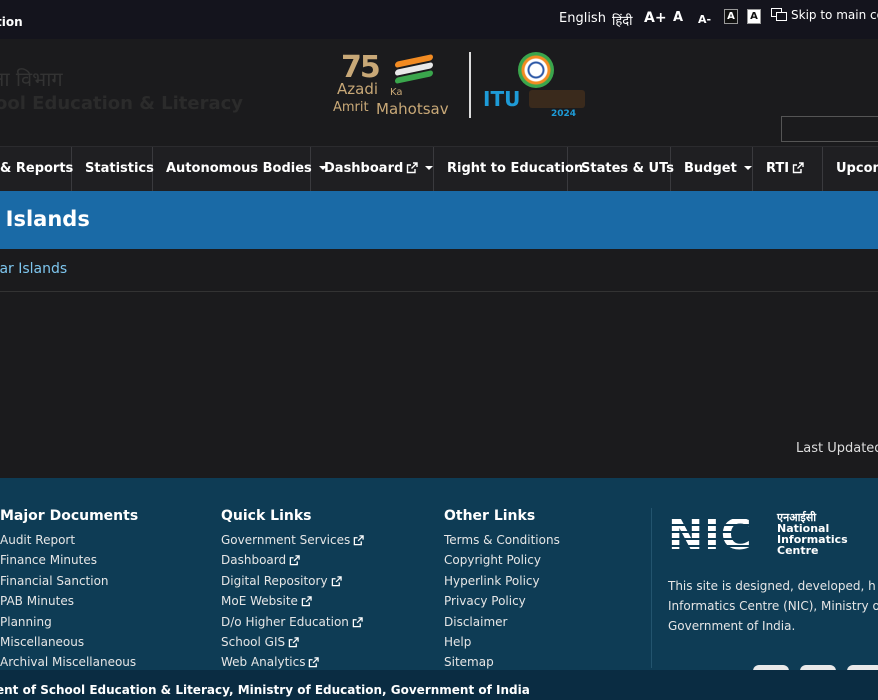  What do you see at coordinates (259, 601) in the screenshot?
I see `footer-link-label: MoE Website` at bounding box center [259, 601].